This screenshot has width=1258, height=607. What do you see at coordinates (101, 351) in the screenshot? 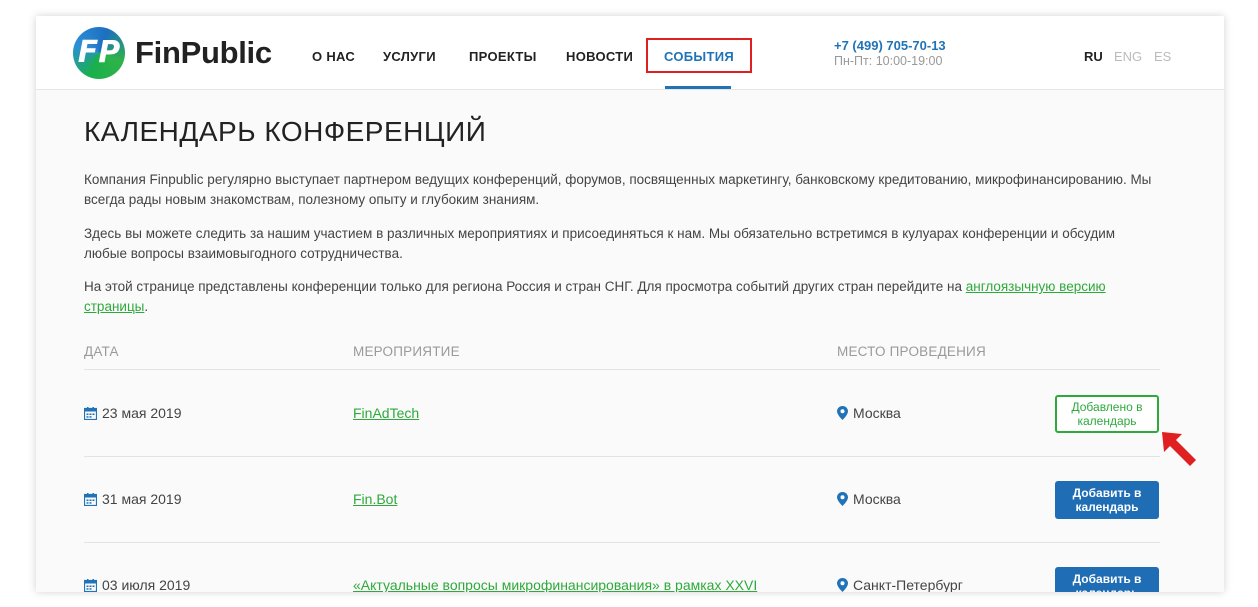
I see `column-header-date: ДАТА` at bounding box center [101, 351].